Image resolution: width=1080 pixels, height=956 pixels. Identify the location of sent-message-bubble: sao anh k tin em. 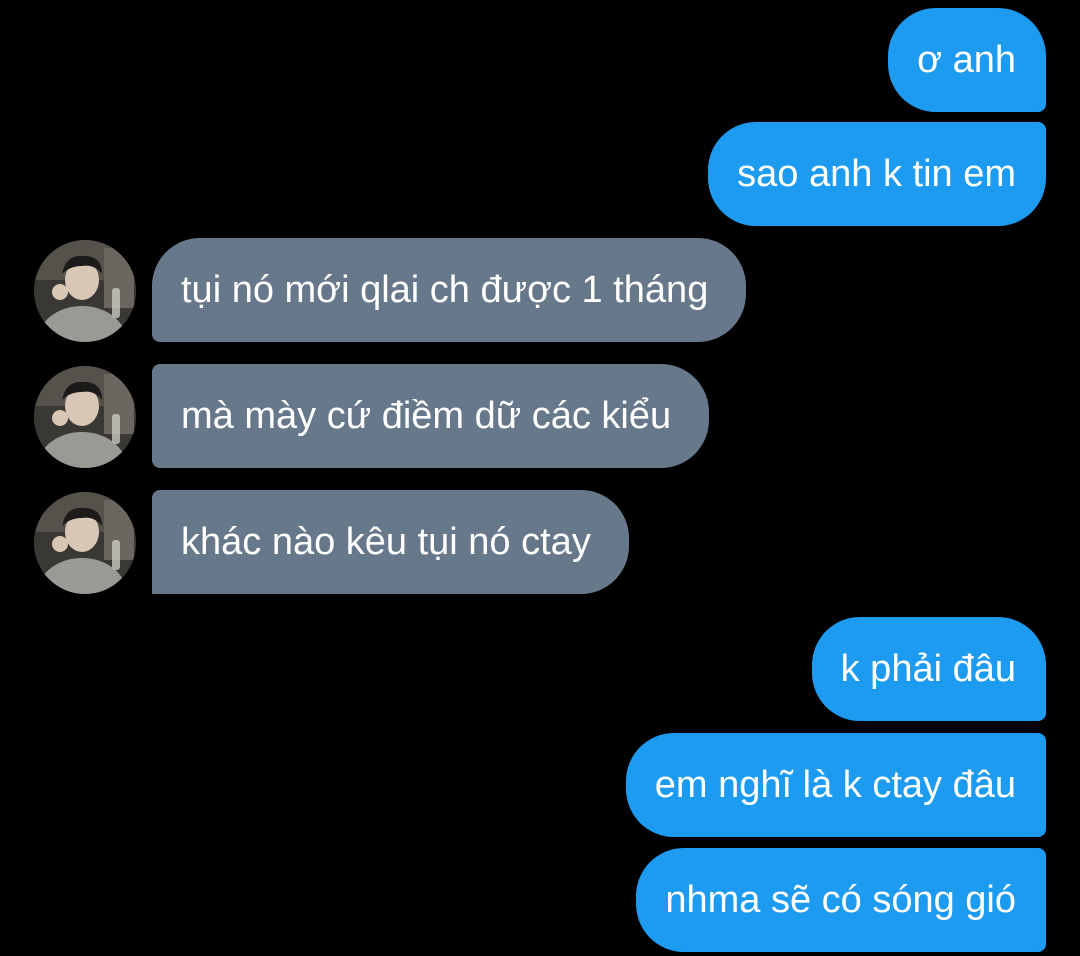
(877, 174).